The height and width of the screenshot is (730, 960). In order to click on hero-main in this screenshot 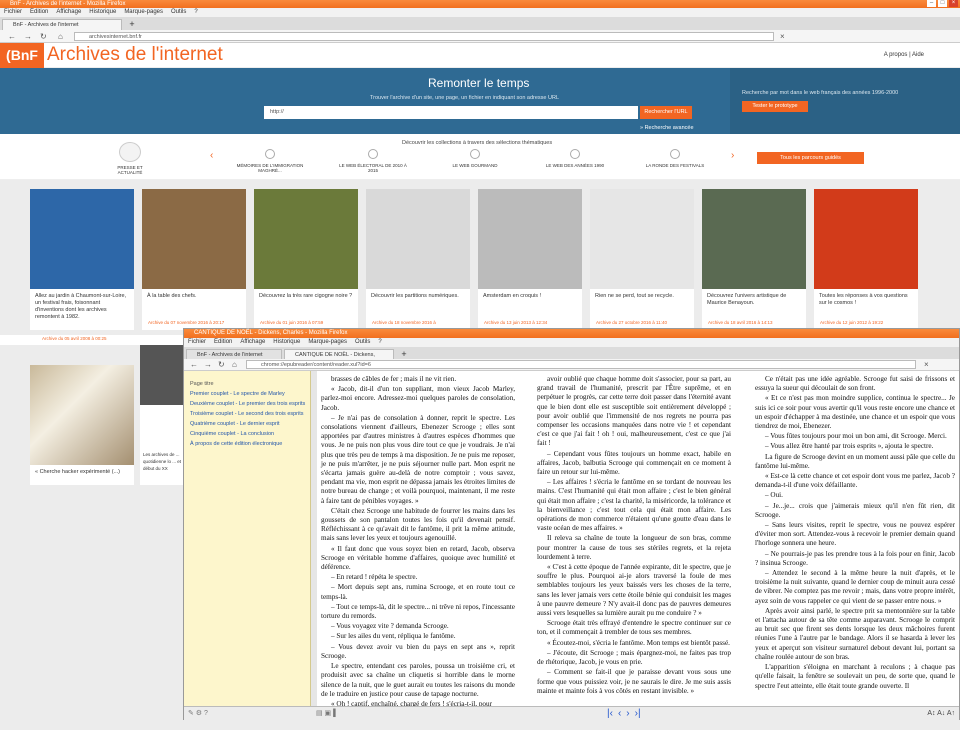, I will do `click(365, 101)`.